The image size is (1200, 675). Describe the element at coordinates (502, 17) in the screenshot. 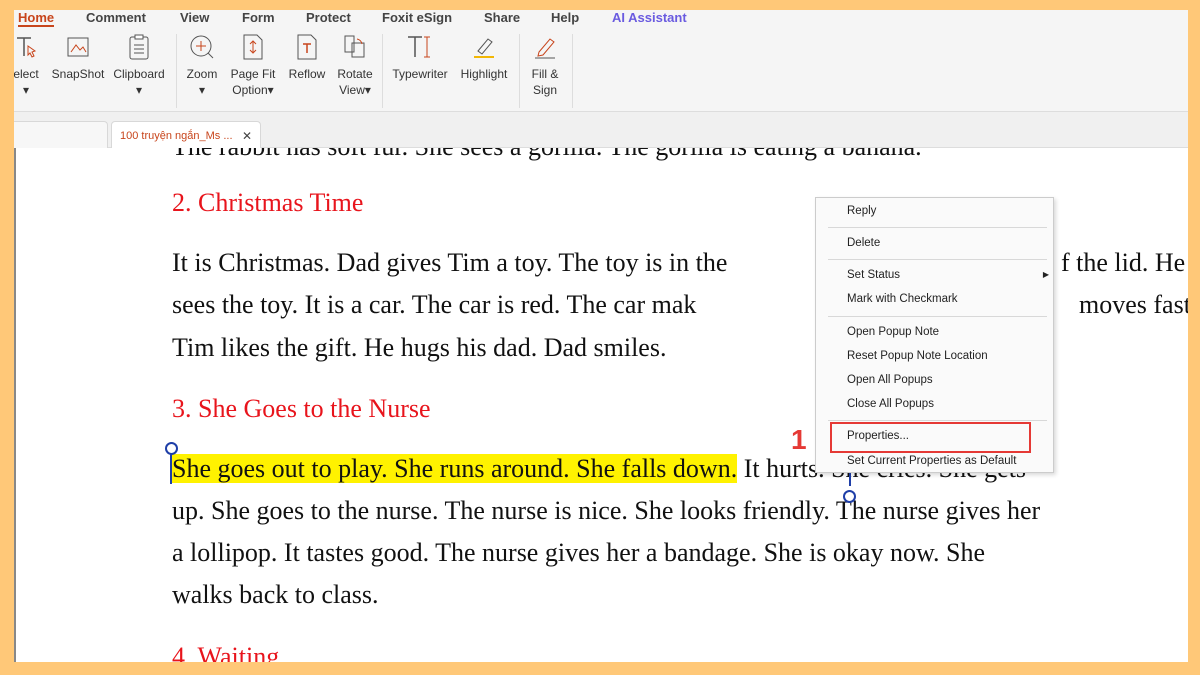

I see `tab-share: Share` at that location.